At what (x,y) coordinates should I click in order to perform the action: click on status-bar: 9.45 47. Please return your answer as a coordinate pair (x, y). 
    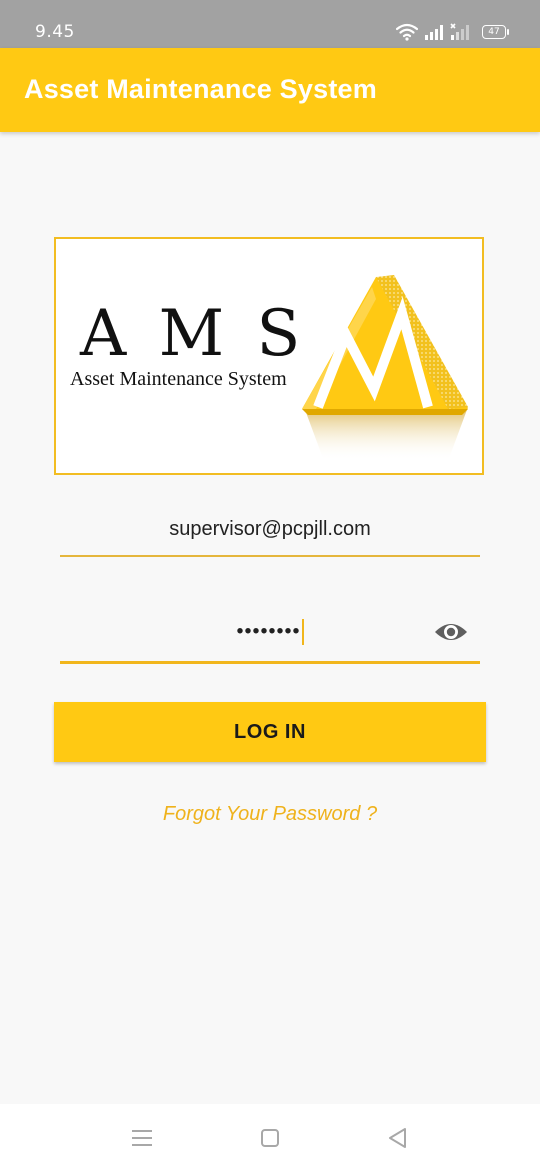
    Looking at the image, I should click on (270, 24).